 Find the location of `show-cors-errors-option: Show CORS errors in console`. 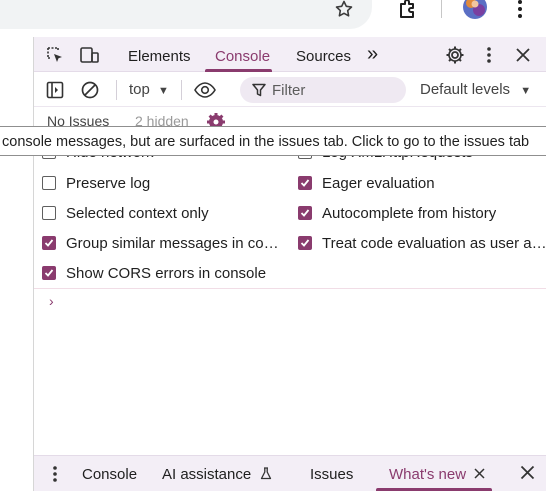

show-cors-errors-option: Show CORS errors in console is located at coordinates (167, 273).